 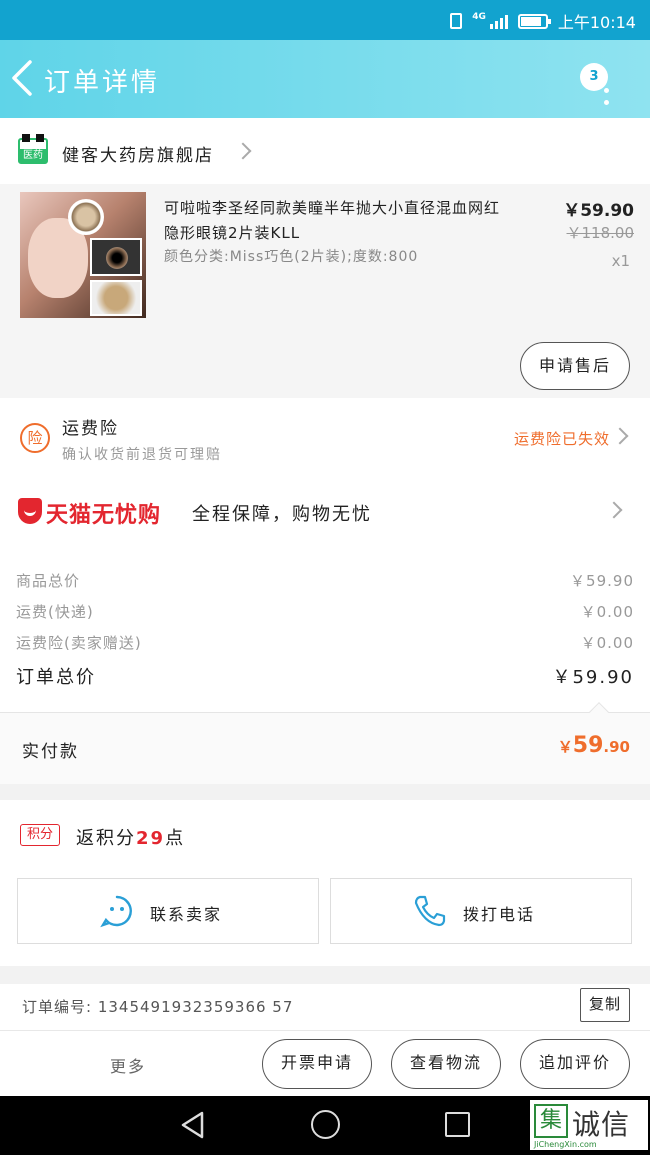 I want to click on freight-insurance-title: 运费险, so click(x=90, y=429).